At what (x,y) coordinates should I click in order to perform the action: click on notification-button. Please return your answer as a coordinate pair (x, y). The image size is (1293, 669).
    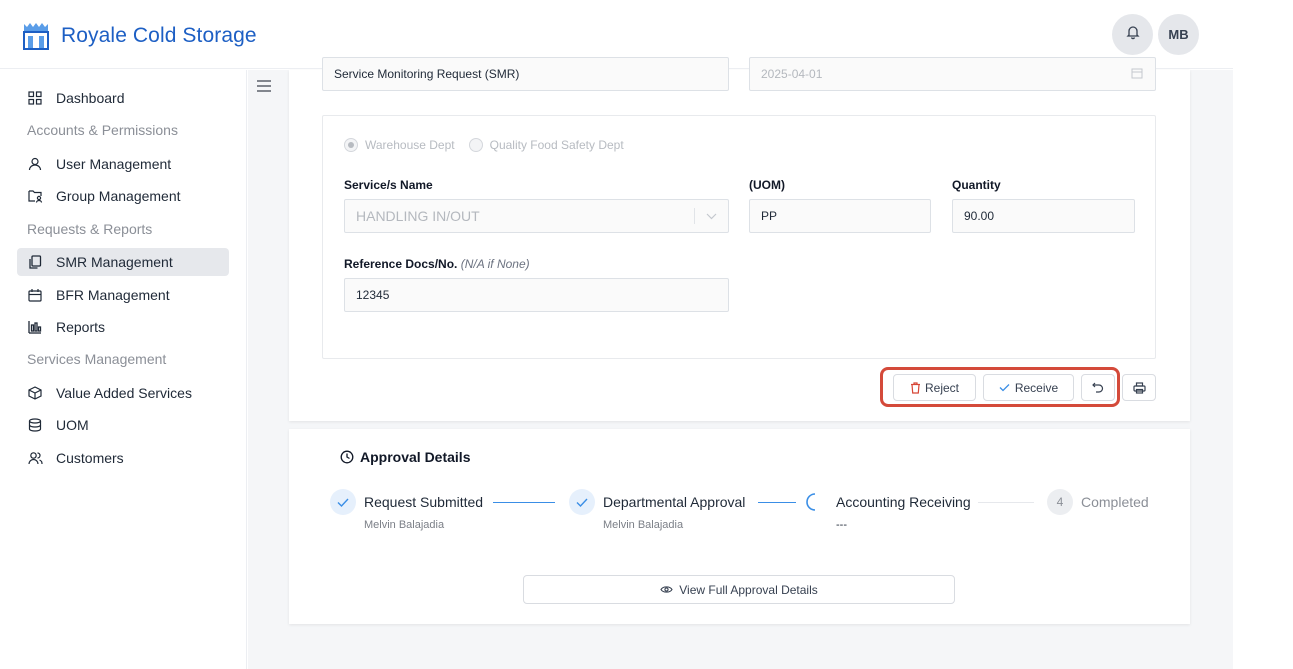
    Looking at the image, I should click on (1132, 34).